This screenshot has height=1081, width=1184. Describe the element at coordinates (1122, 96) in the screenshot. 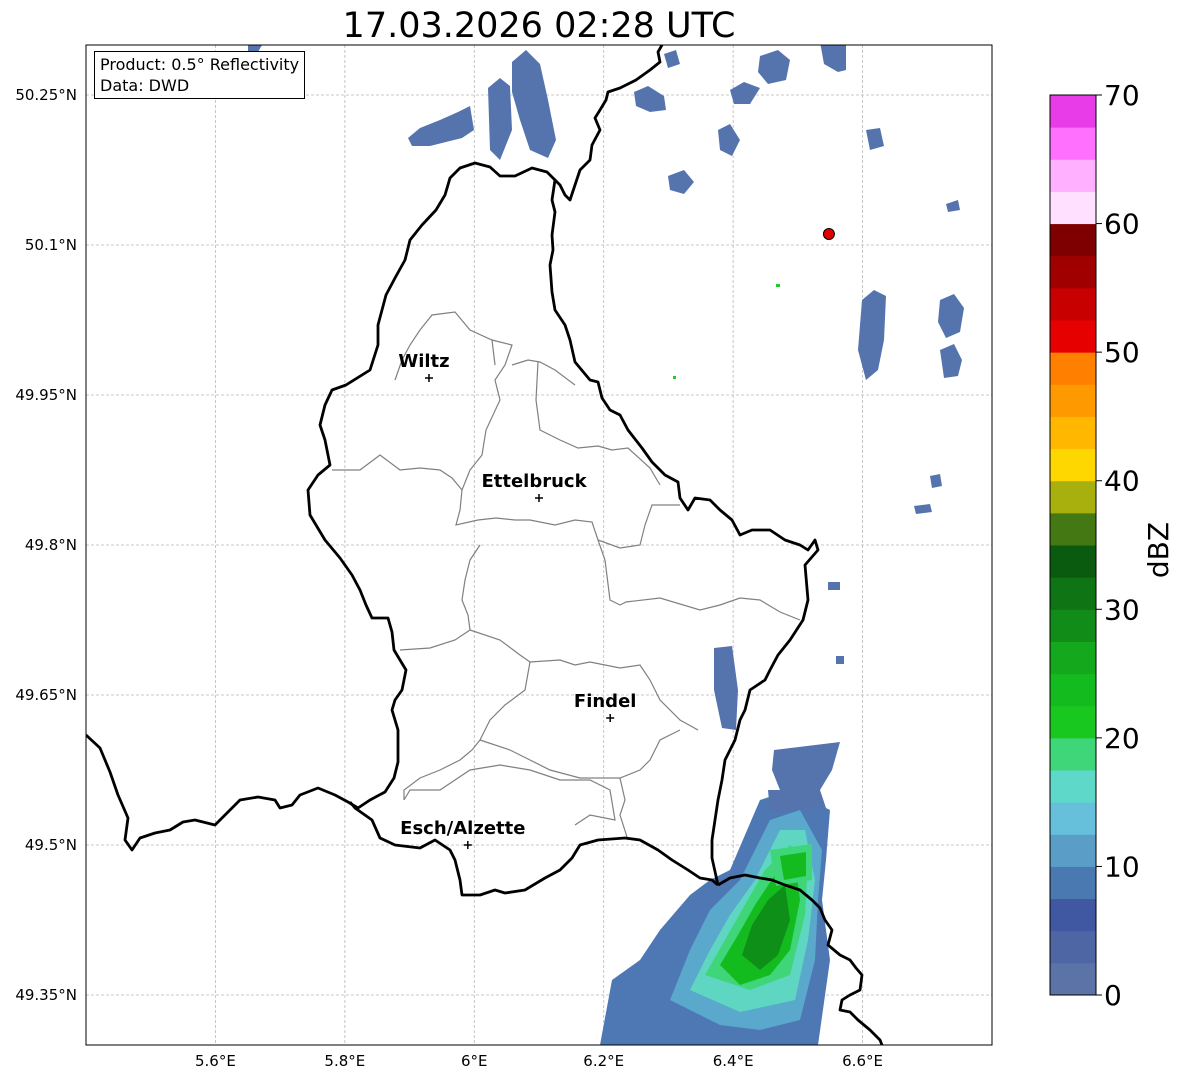

I see `colorbar-tick-label: 70` at that location.